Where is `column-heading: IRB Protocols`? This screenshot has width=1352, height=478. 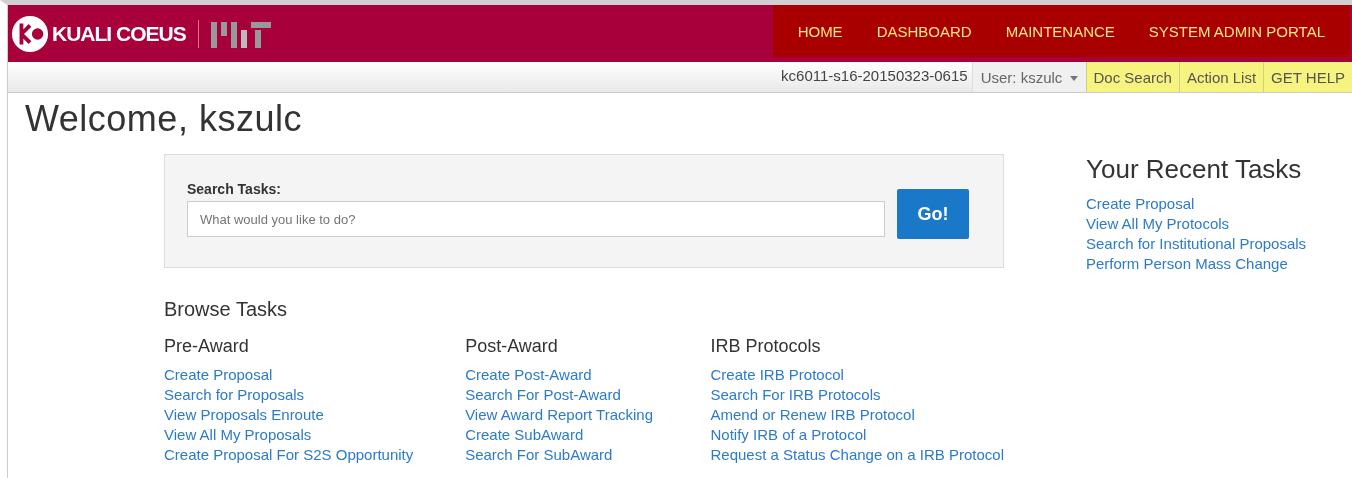
column-heading: IRB Protocols is located at coordinates (766, 346).